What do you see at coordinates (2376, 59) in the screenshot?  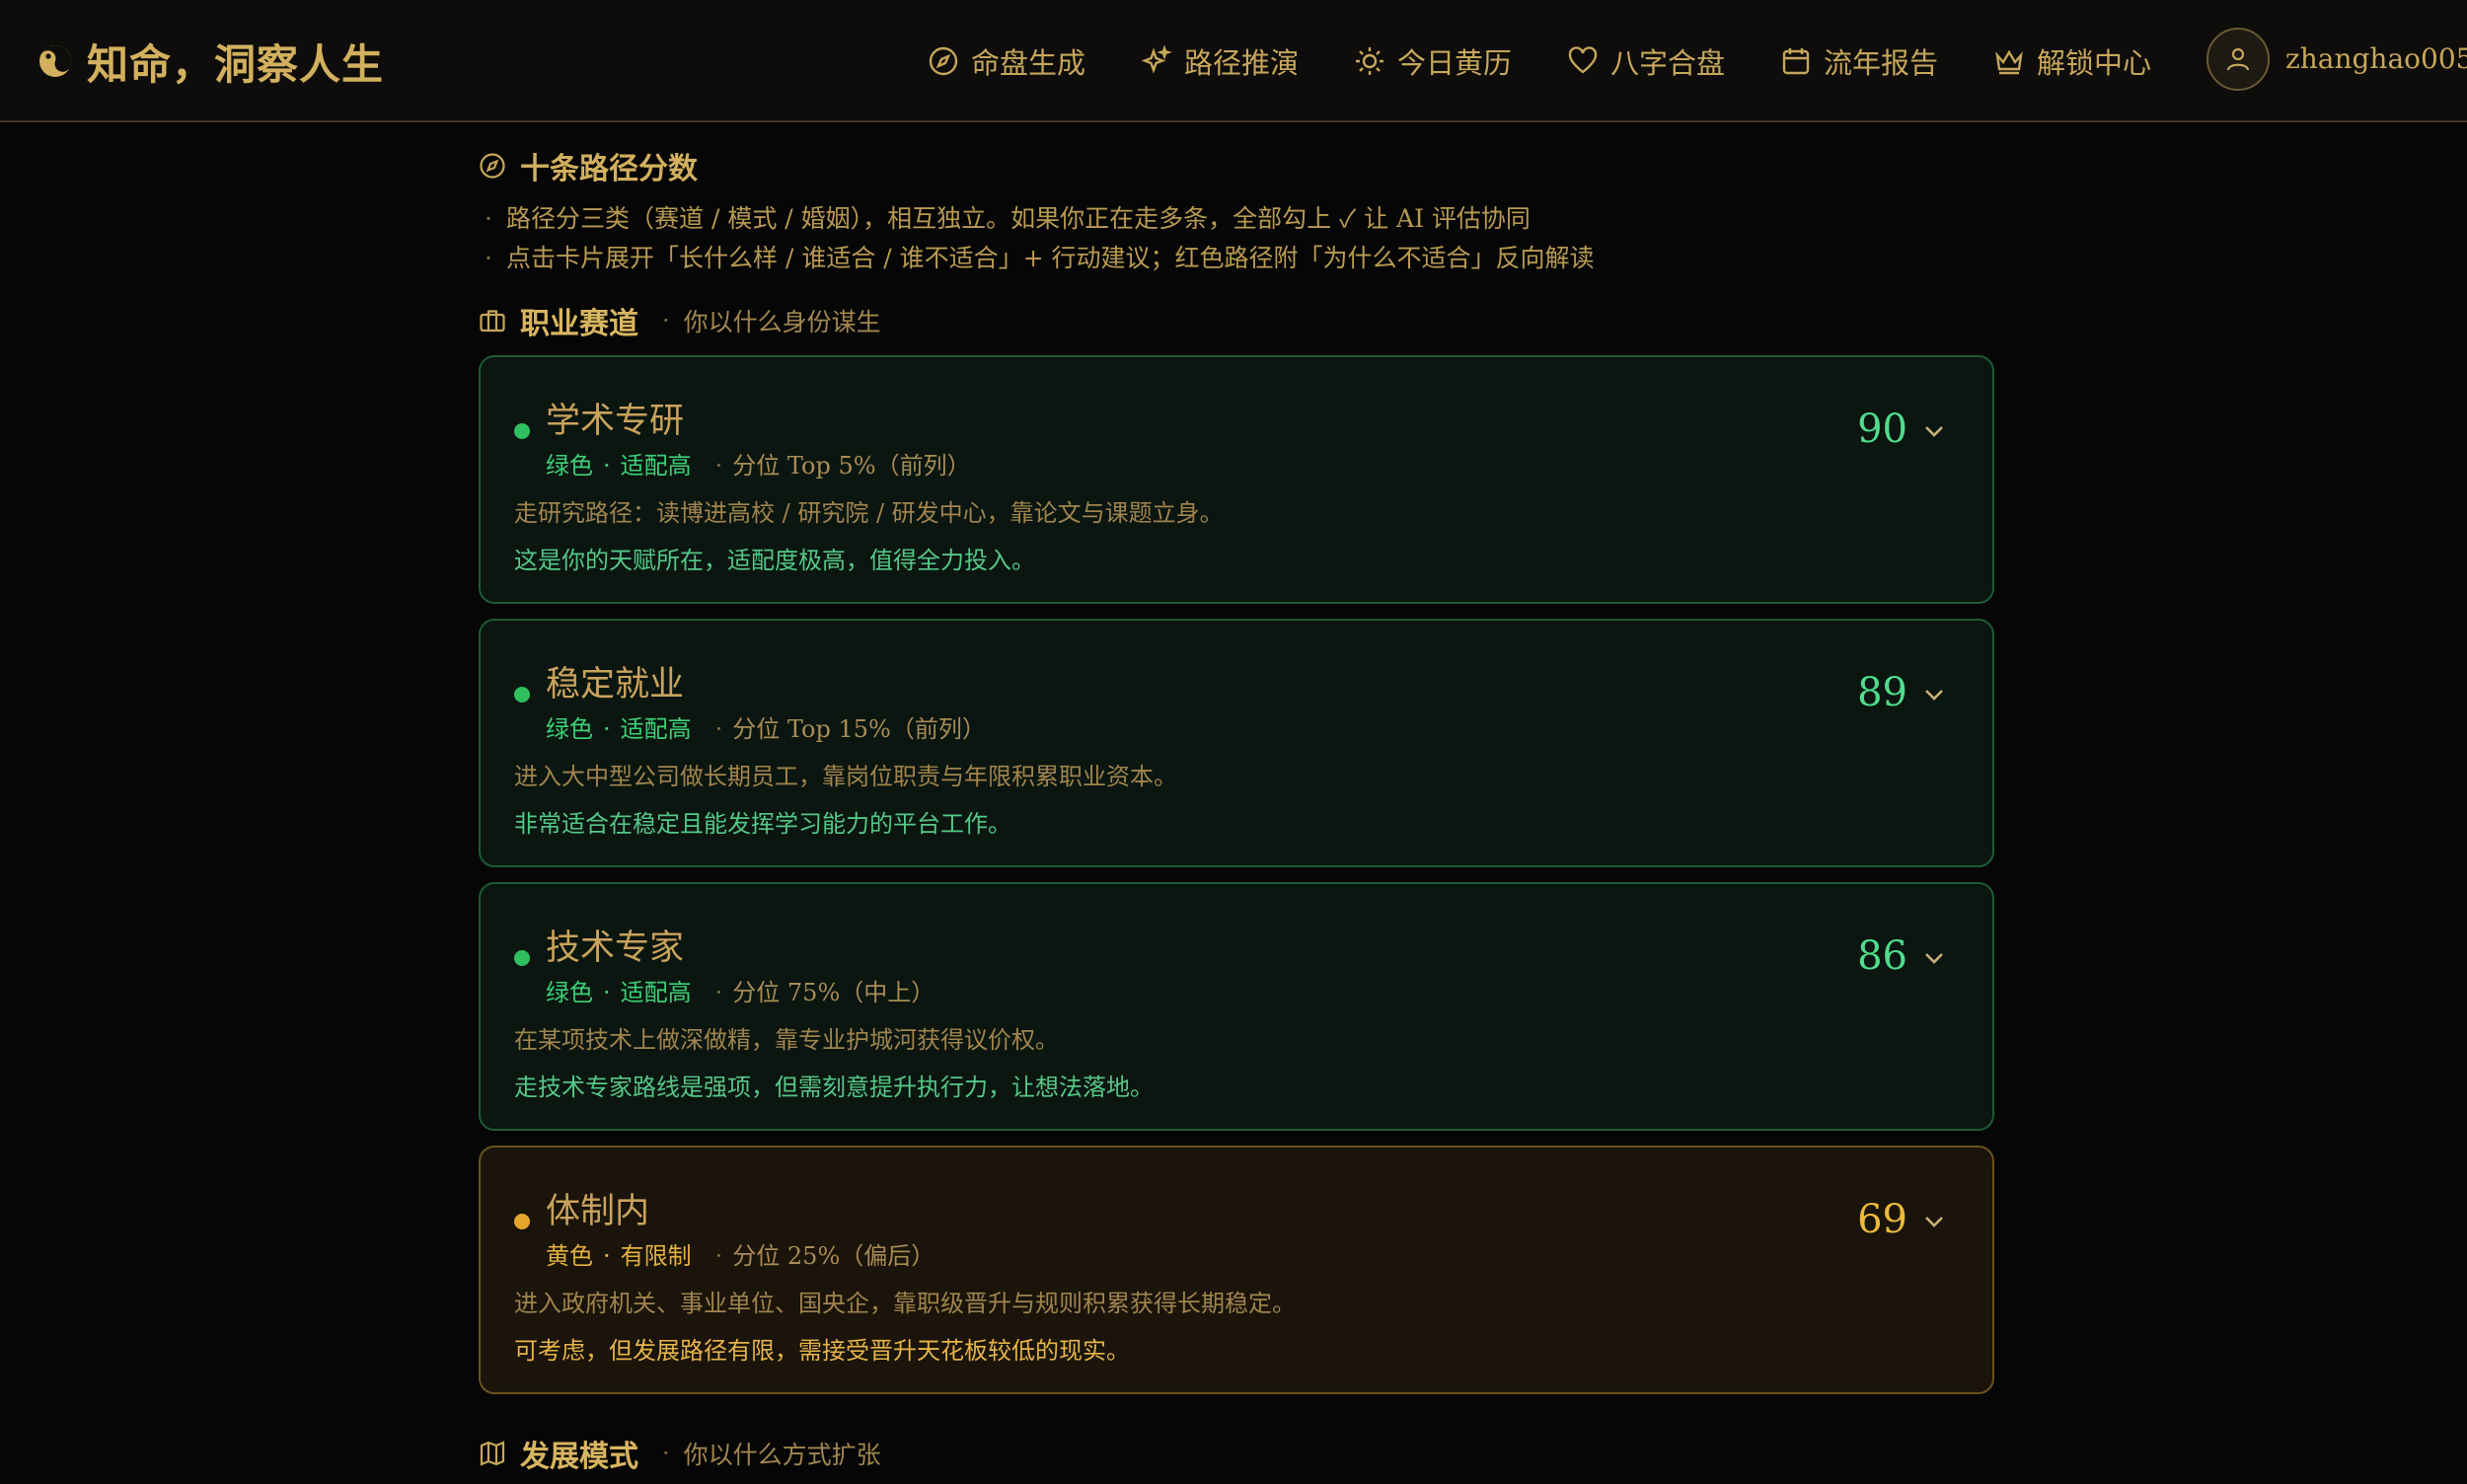 I see `username-label: zhanghao005` at bounding box center [2376, 59].